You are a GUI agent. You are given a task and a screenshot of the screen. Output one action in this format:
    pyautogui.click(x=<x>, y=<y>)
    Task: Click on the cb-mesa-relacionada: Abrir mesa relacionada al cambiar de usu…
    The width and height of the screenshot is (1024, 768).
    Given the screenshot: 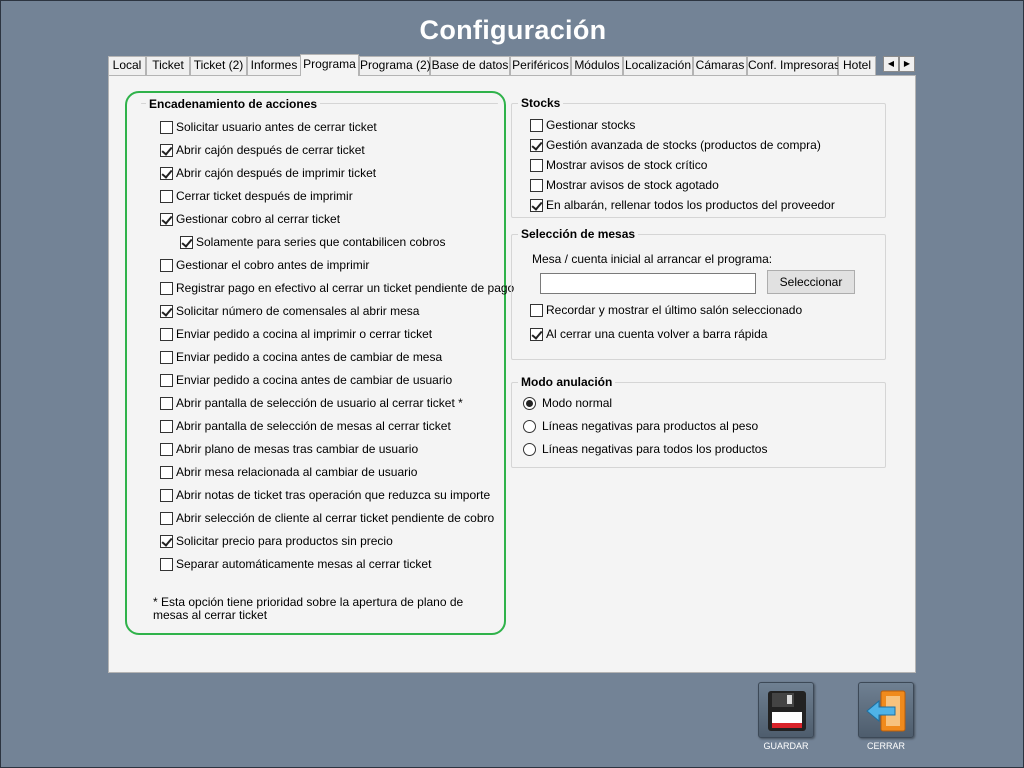 What is the action you would take?
    pyautogui.click(x=288, y=473)
    